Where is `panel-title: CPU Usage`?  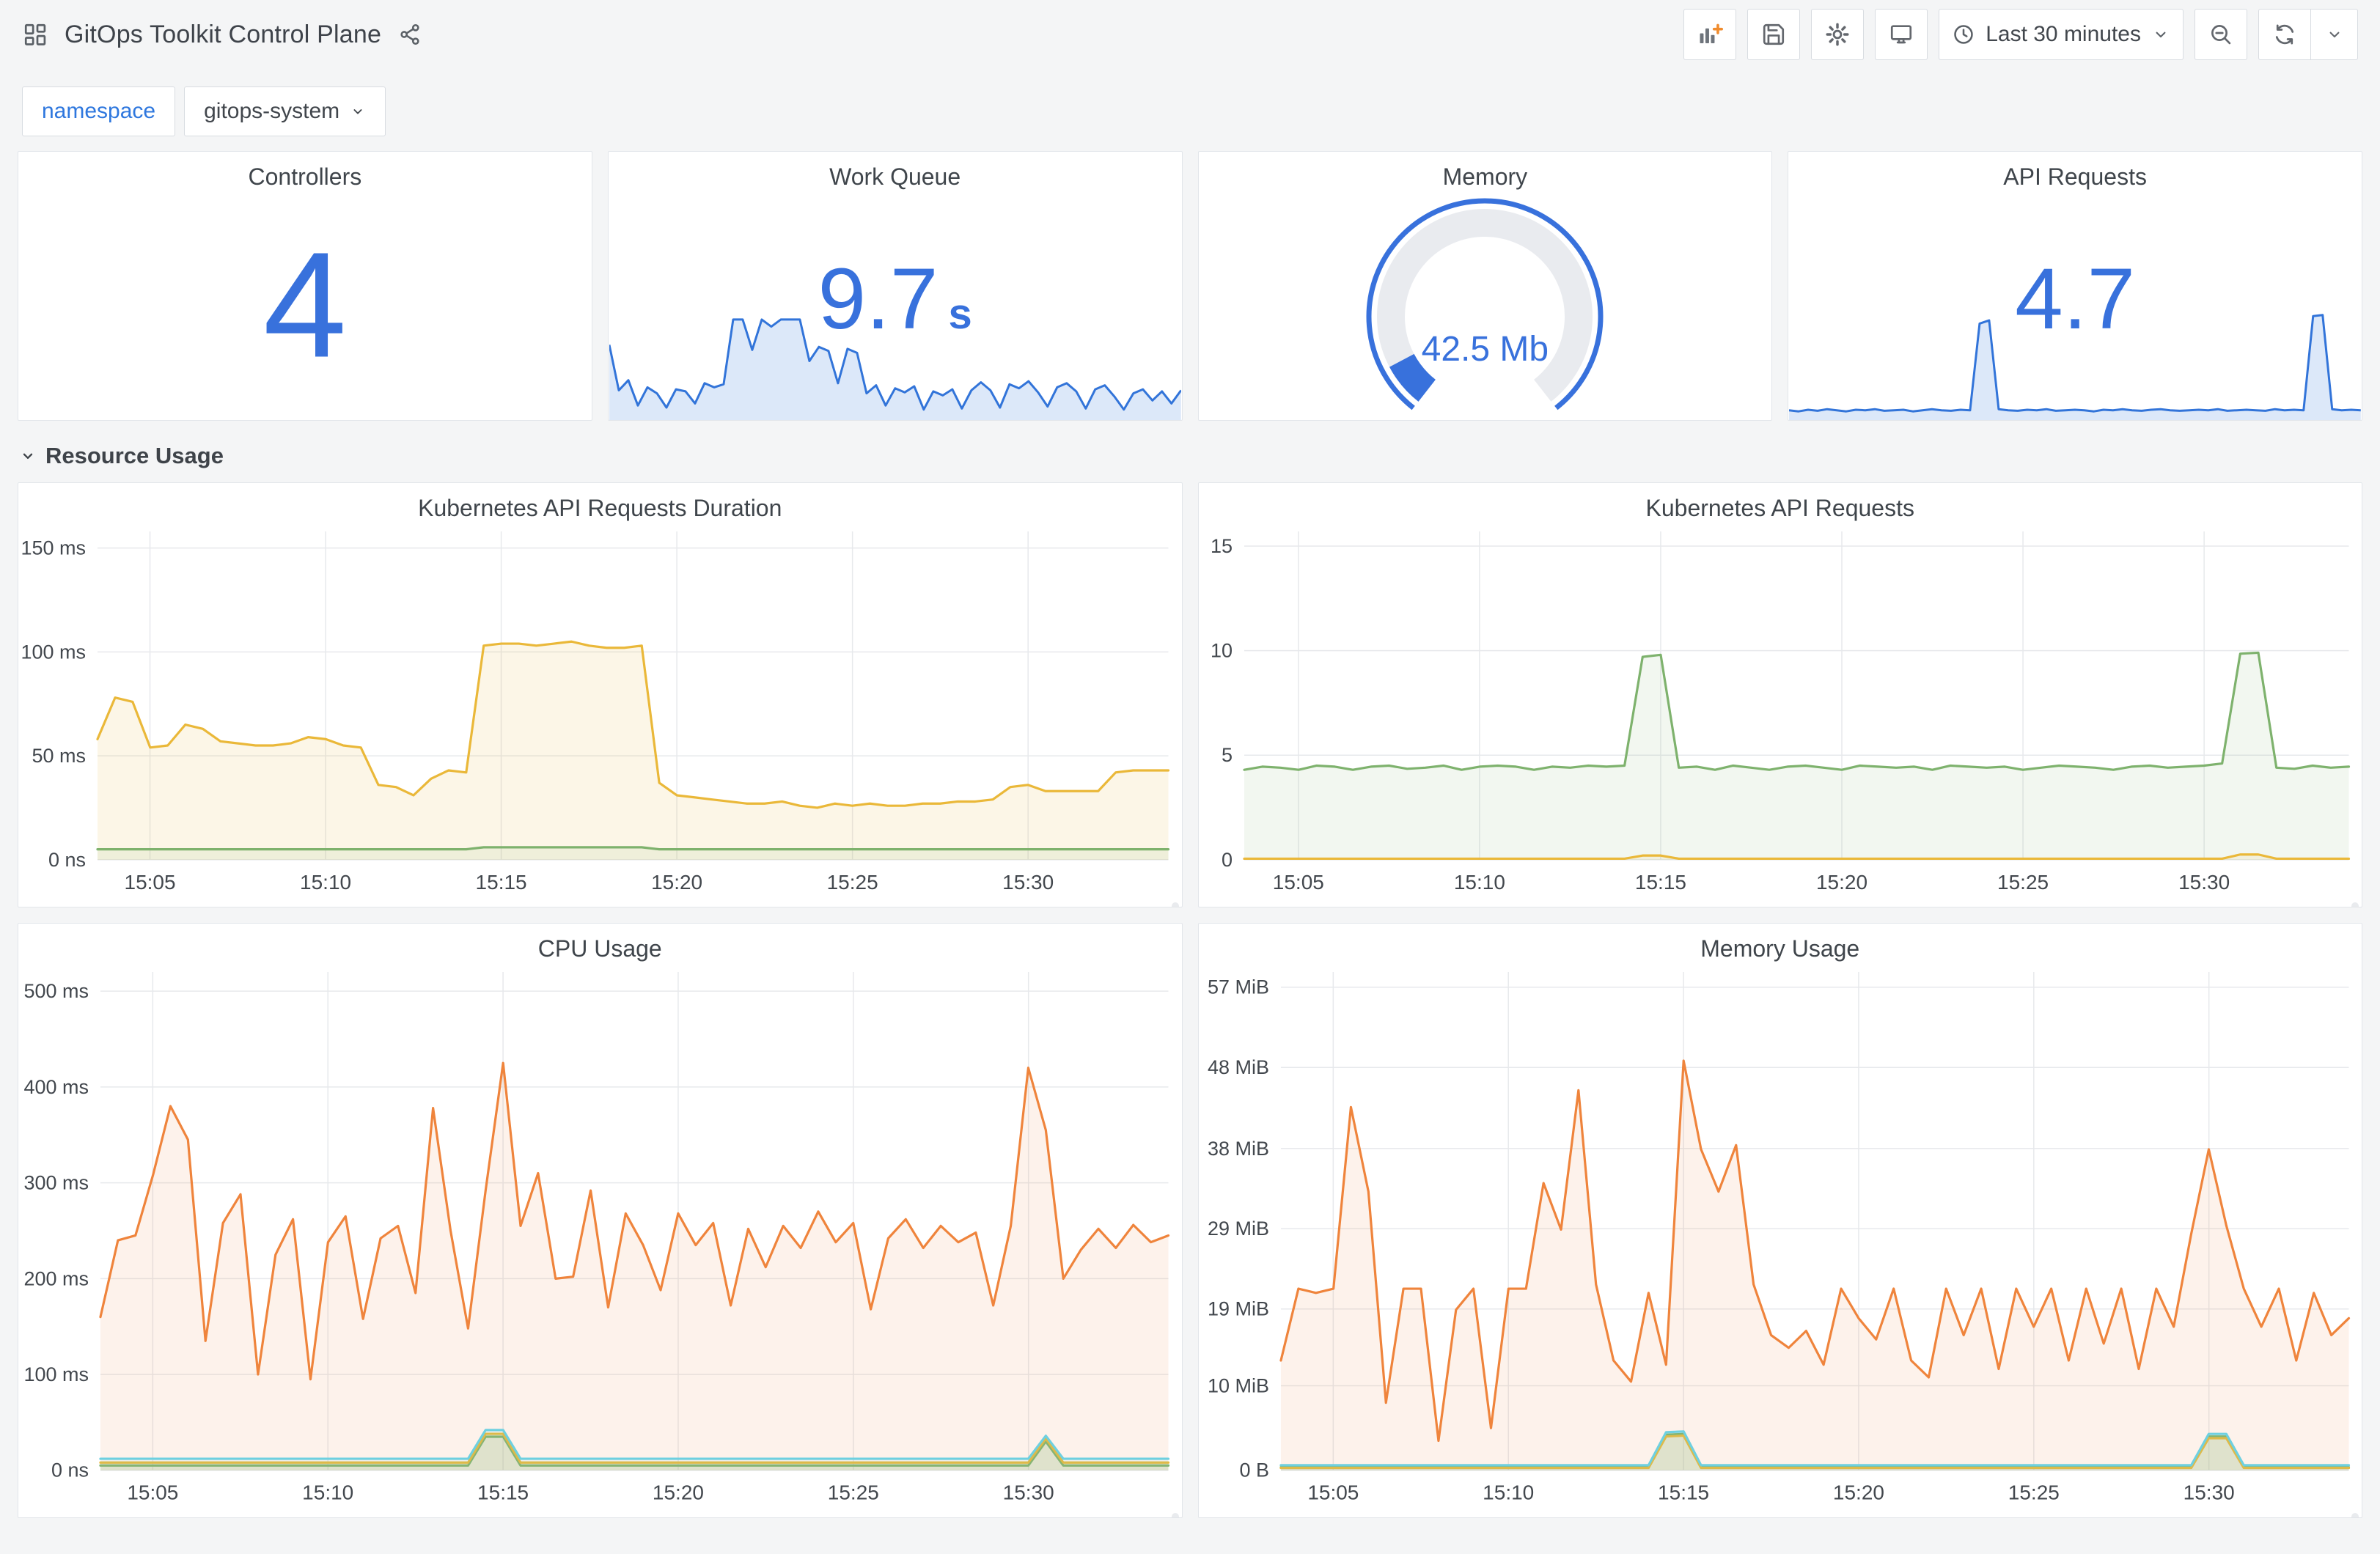 panel-title: CPU Usage is located at coordinates (600, 943).